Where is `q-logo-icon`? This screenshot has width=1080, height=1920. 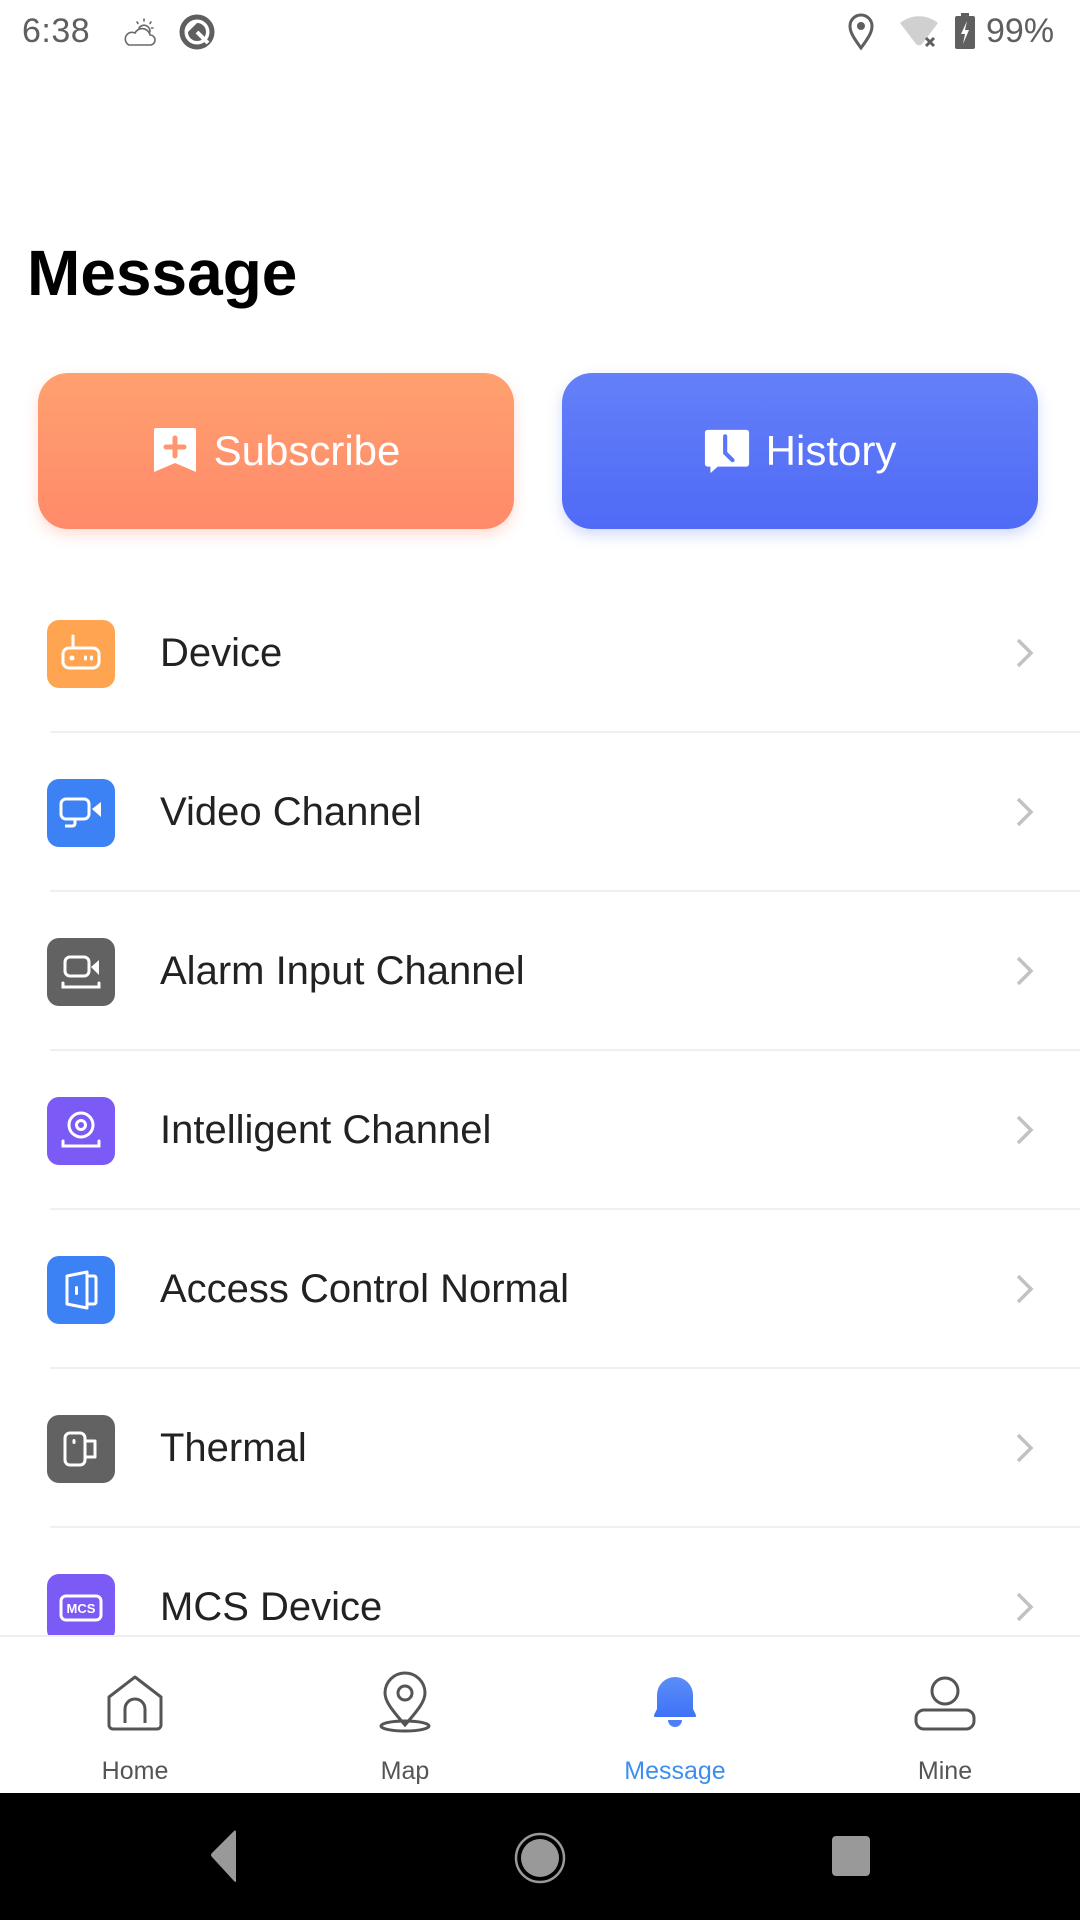
q-logo-icon is located at coordinates (197, 32).